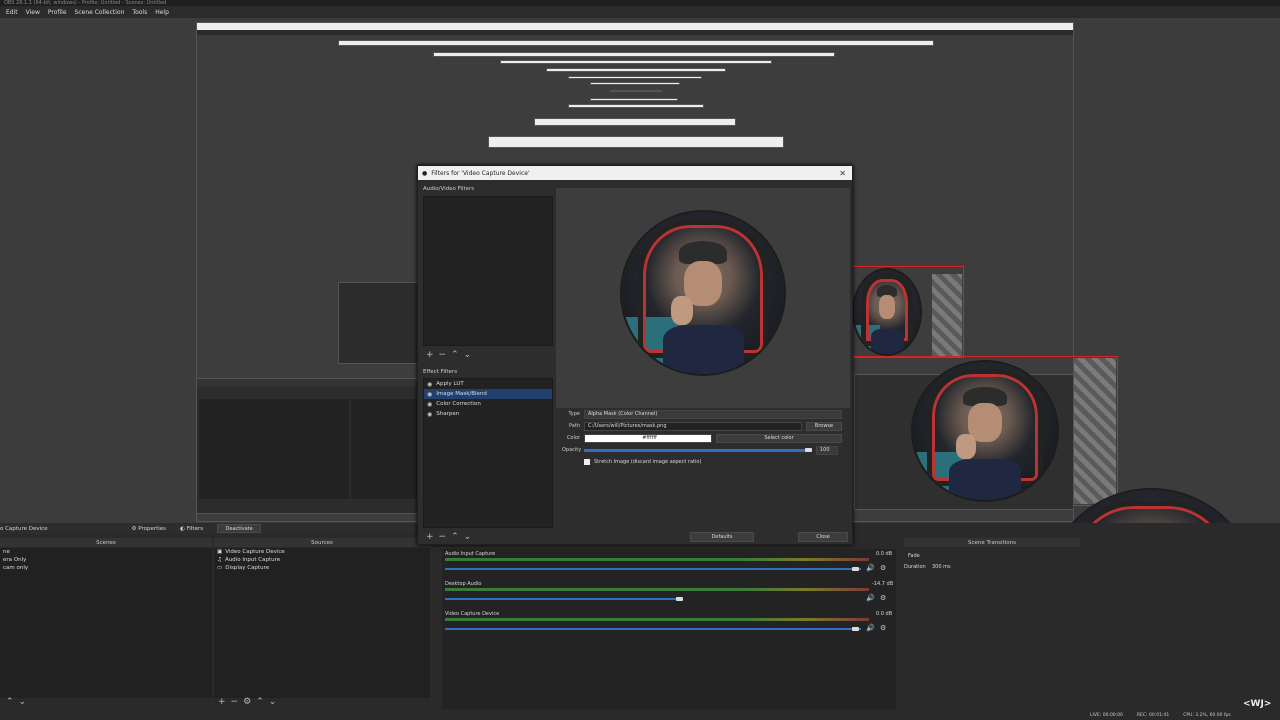  Describe the element at coordinates (106, 560) in the screenshot. I see `scene-item: era Only` at that location.